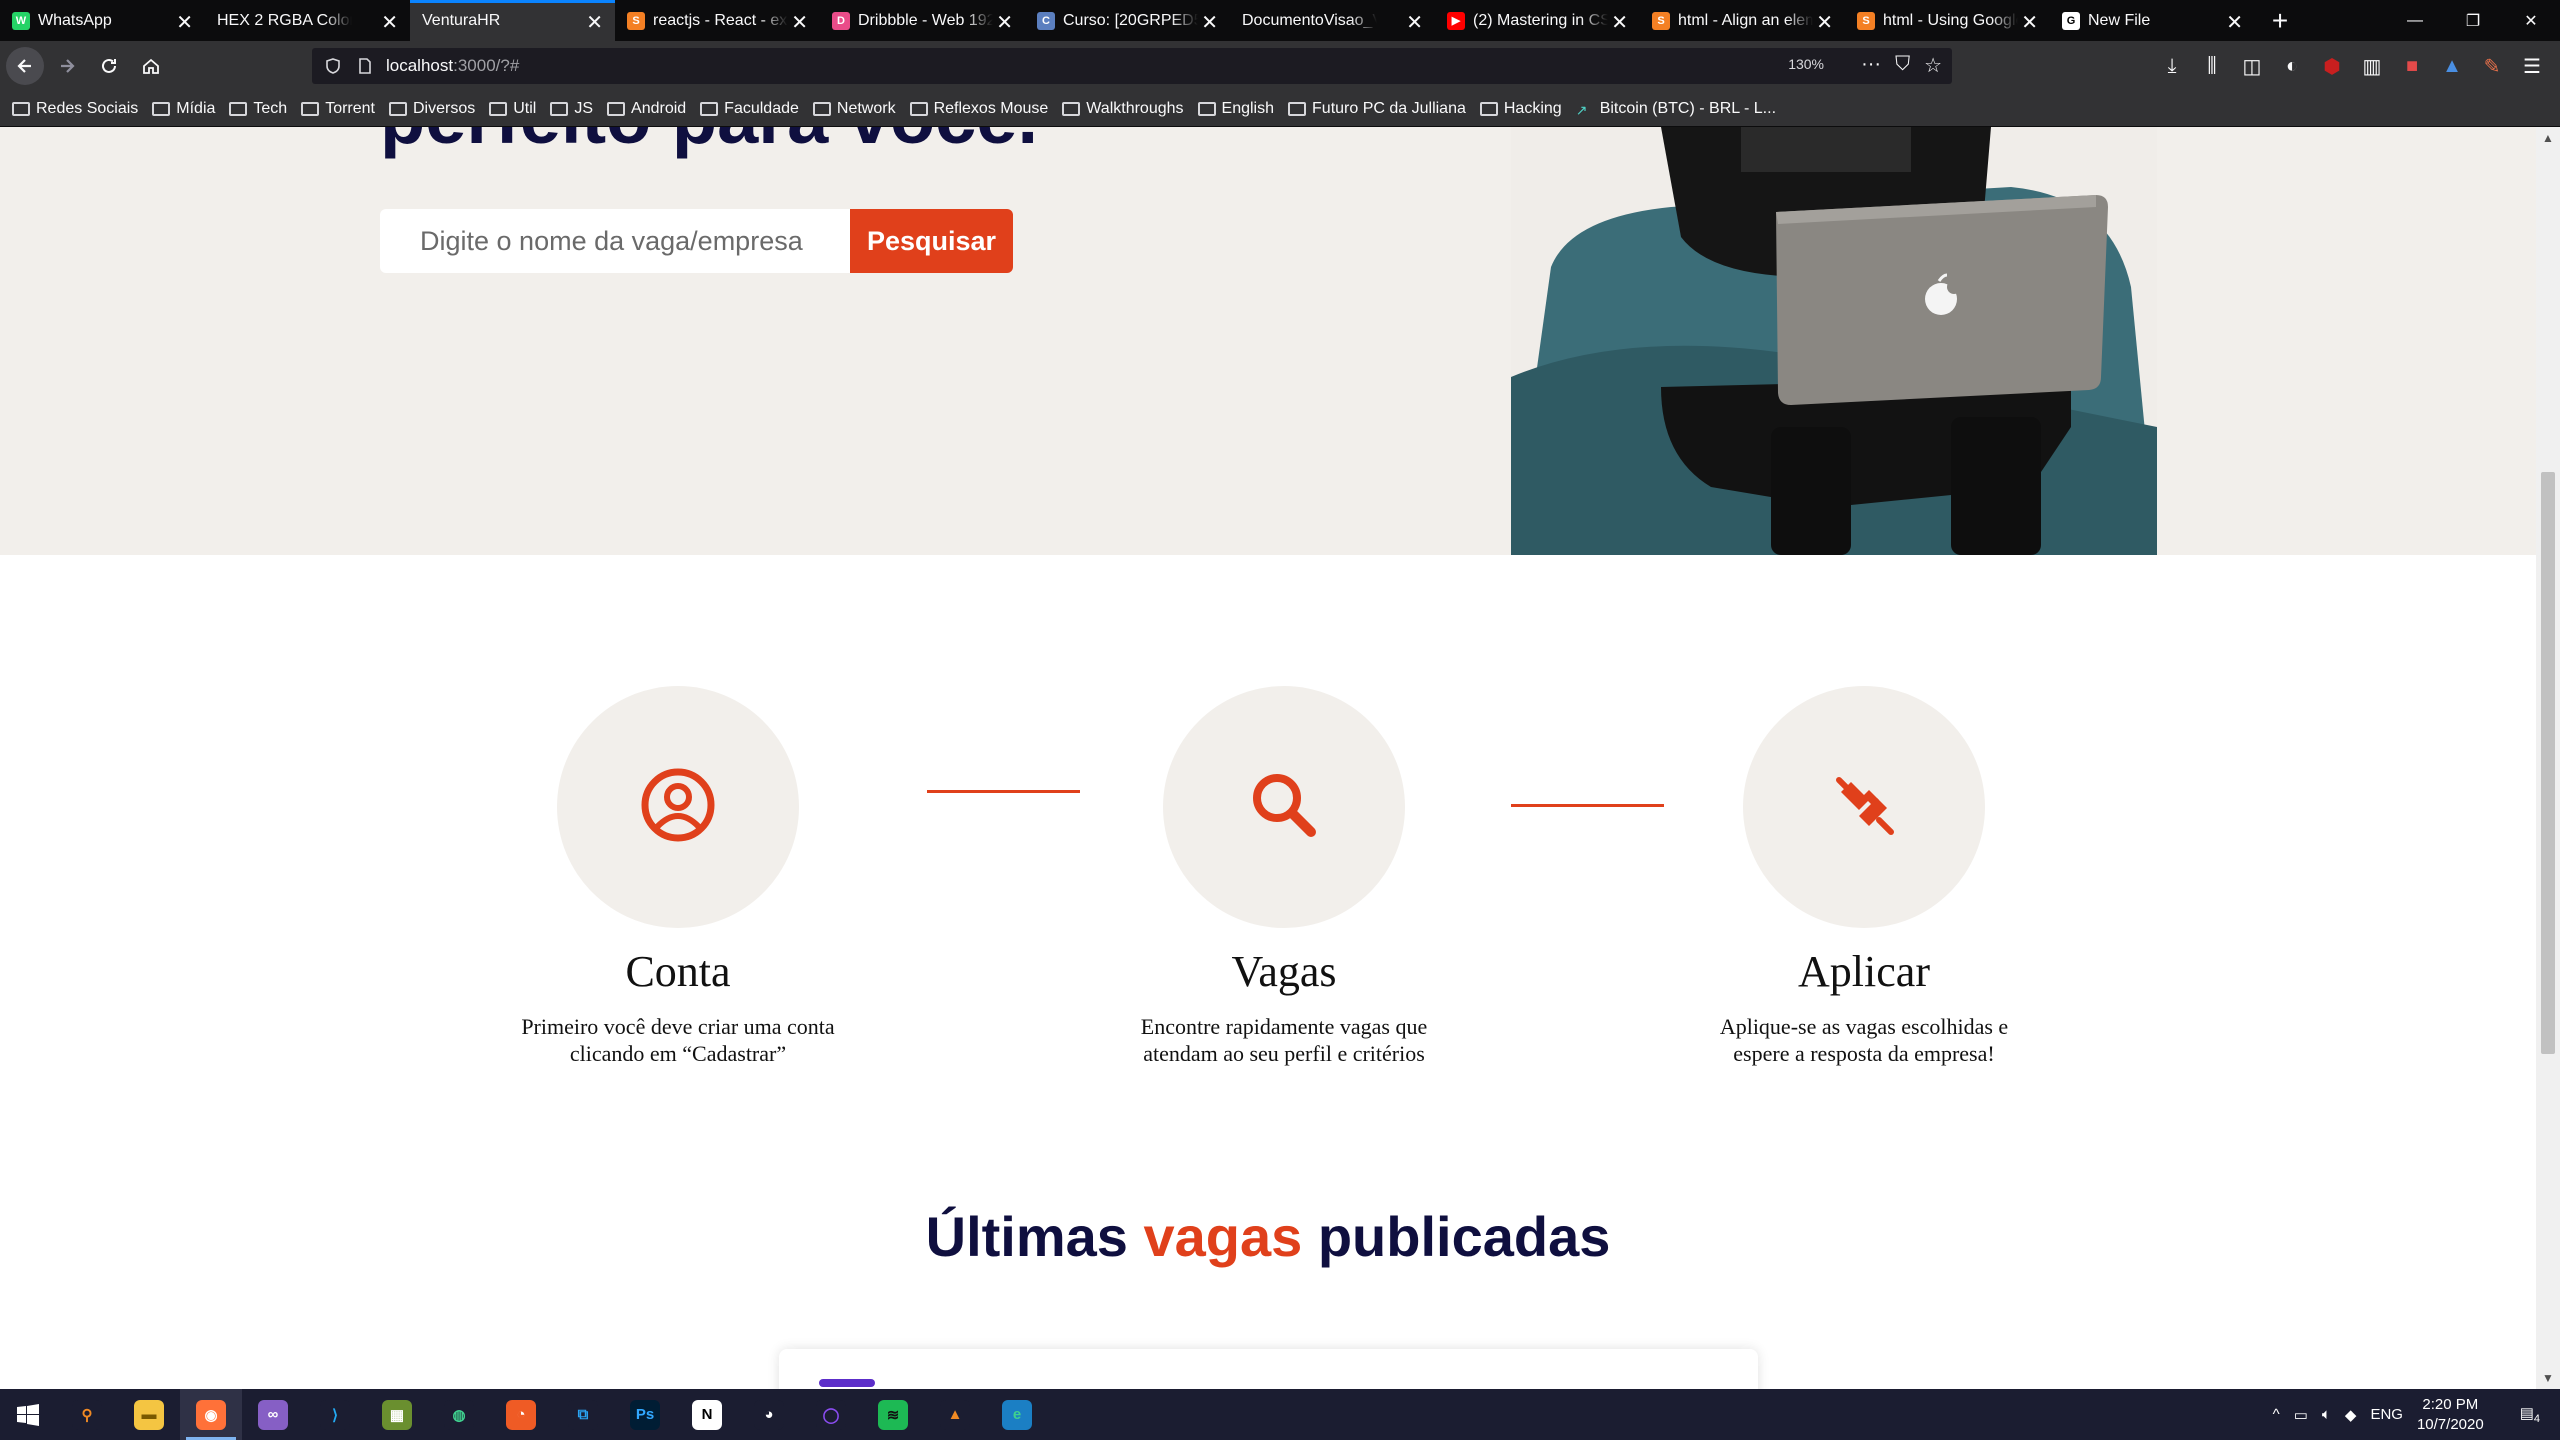 The height and width of the screenshot is (1440, 2560). Describe the element at coordinates (1902, 65) in the screenshot. I see `pocket-icon: ⛉` at that location.